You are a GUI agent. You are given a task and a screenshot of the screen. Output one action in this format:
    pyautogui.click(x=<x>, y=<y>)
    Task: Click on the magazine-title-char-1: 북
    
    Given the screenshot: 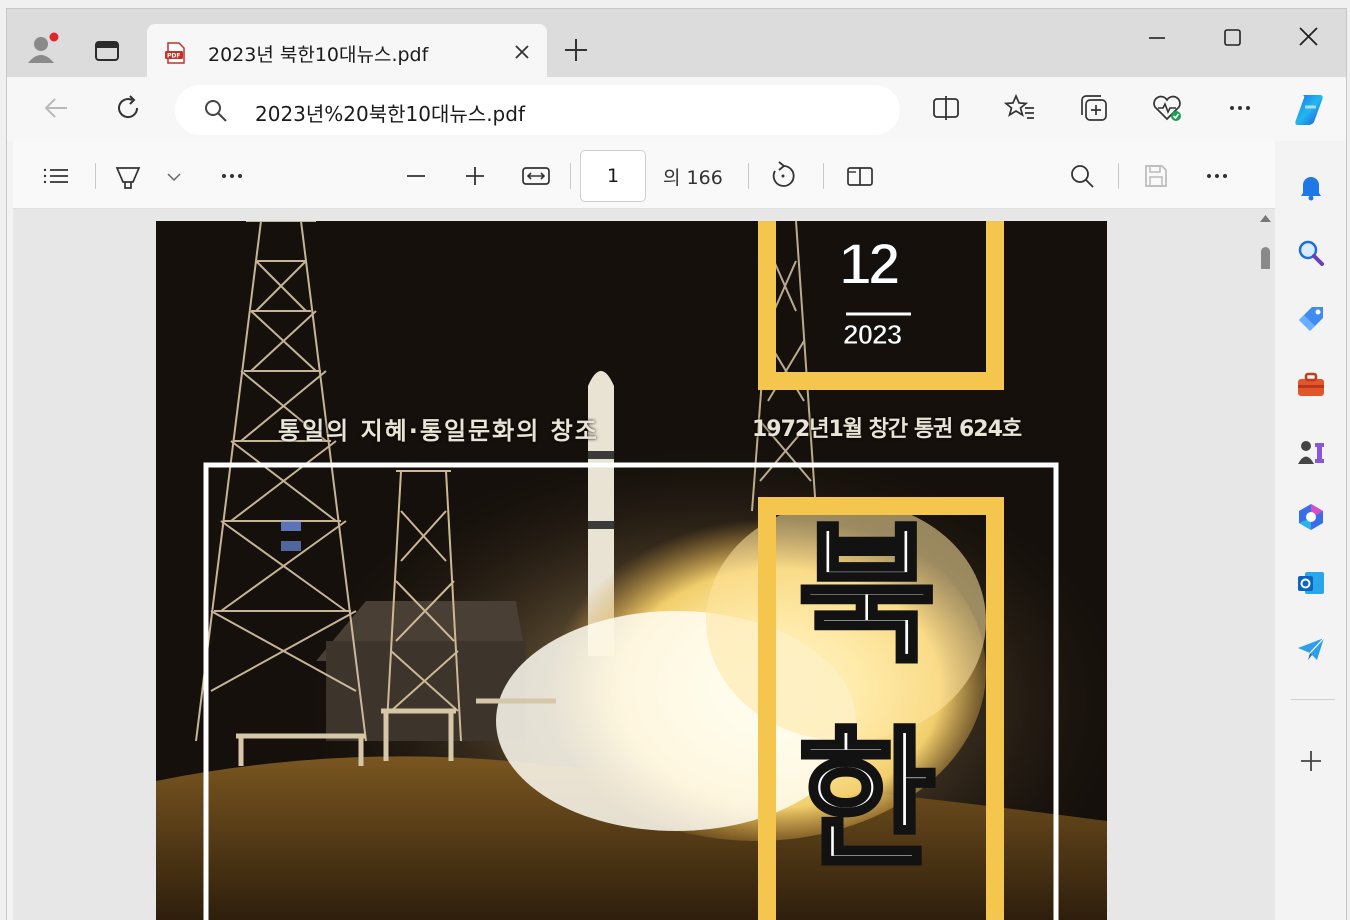 What is the action you would take?
    pyautogui.click(x=866, y=596)
    